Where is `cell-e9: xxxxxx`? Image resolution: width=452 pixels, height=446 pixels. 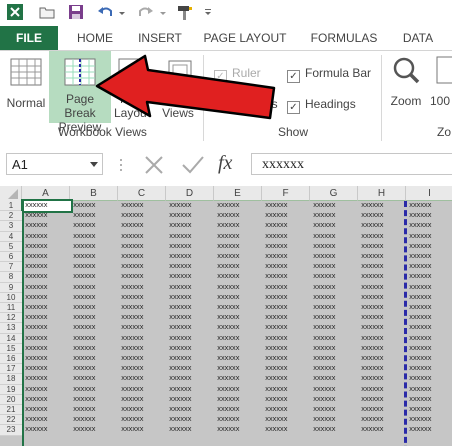
cell-e9: xxxxxx is located at coordinates (228, 288).